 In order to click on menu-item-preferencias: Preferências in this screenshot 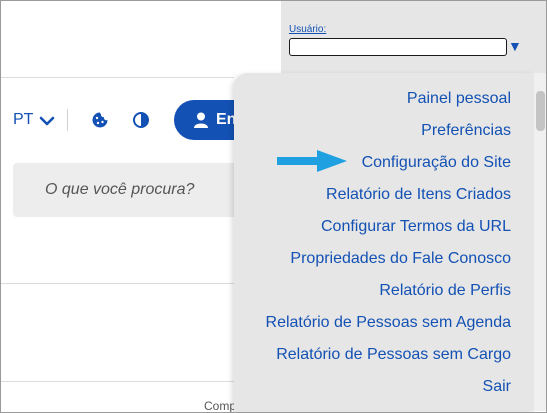, I will do `click(388, 137)`.